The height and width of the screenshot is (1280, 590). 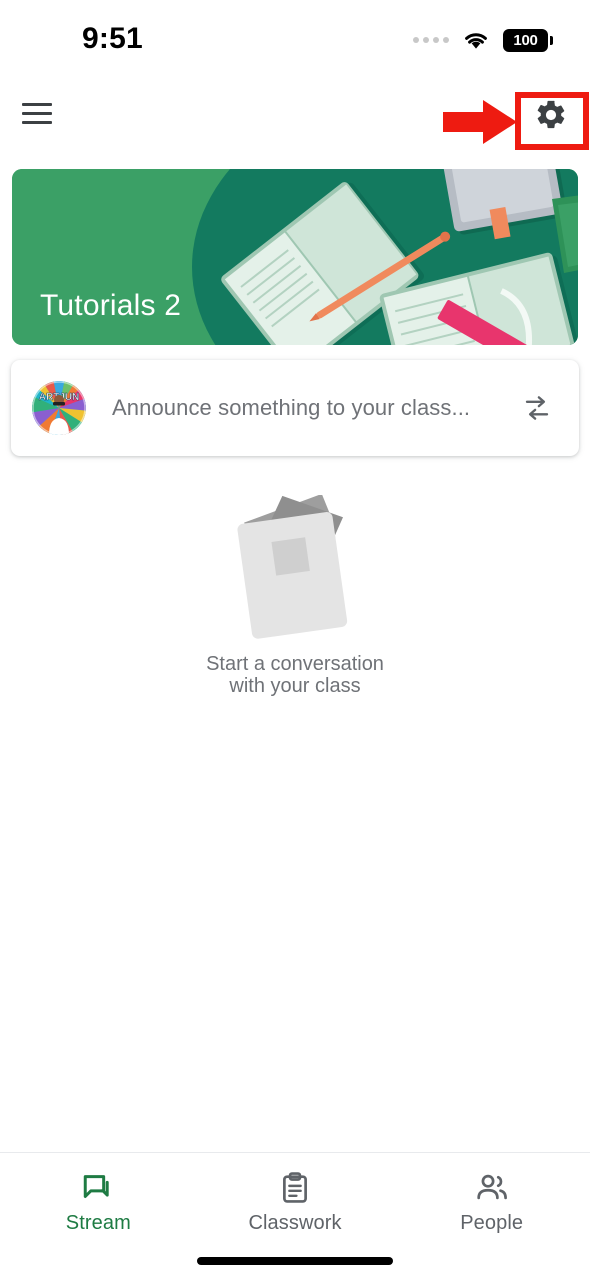 I want to click on chat-bubbles-icon, so click(x=97, y=1186).